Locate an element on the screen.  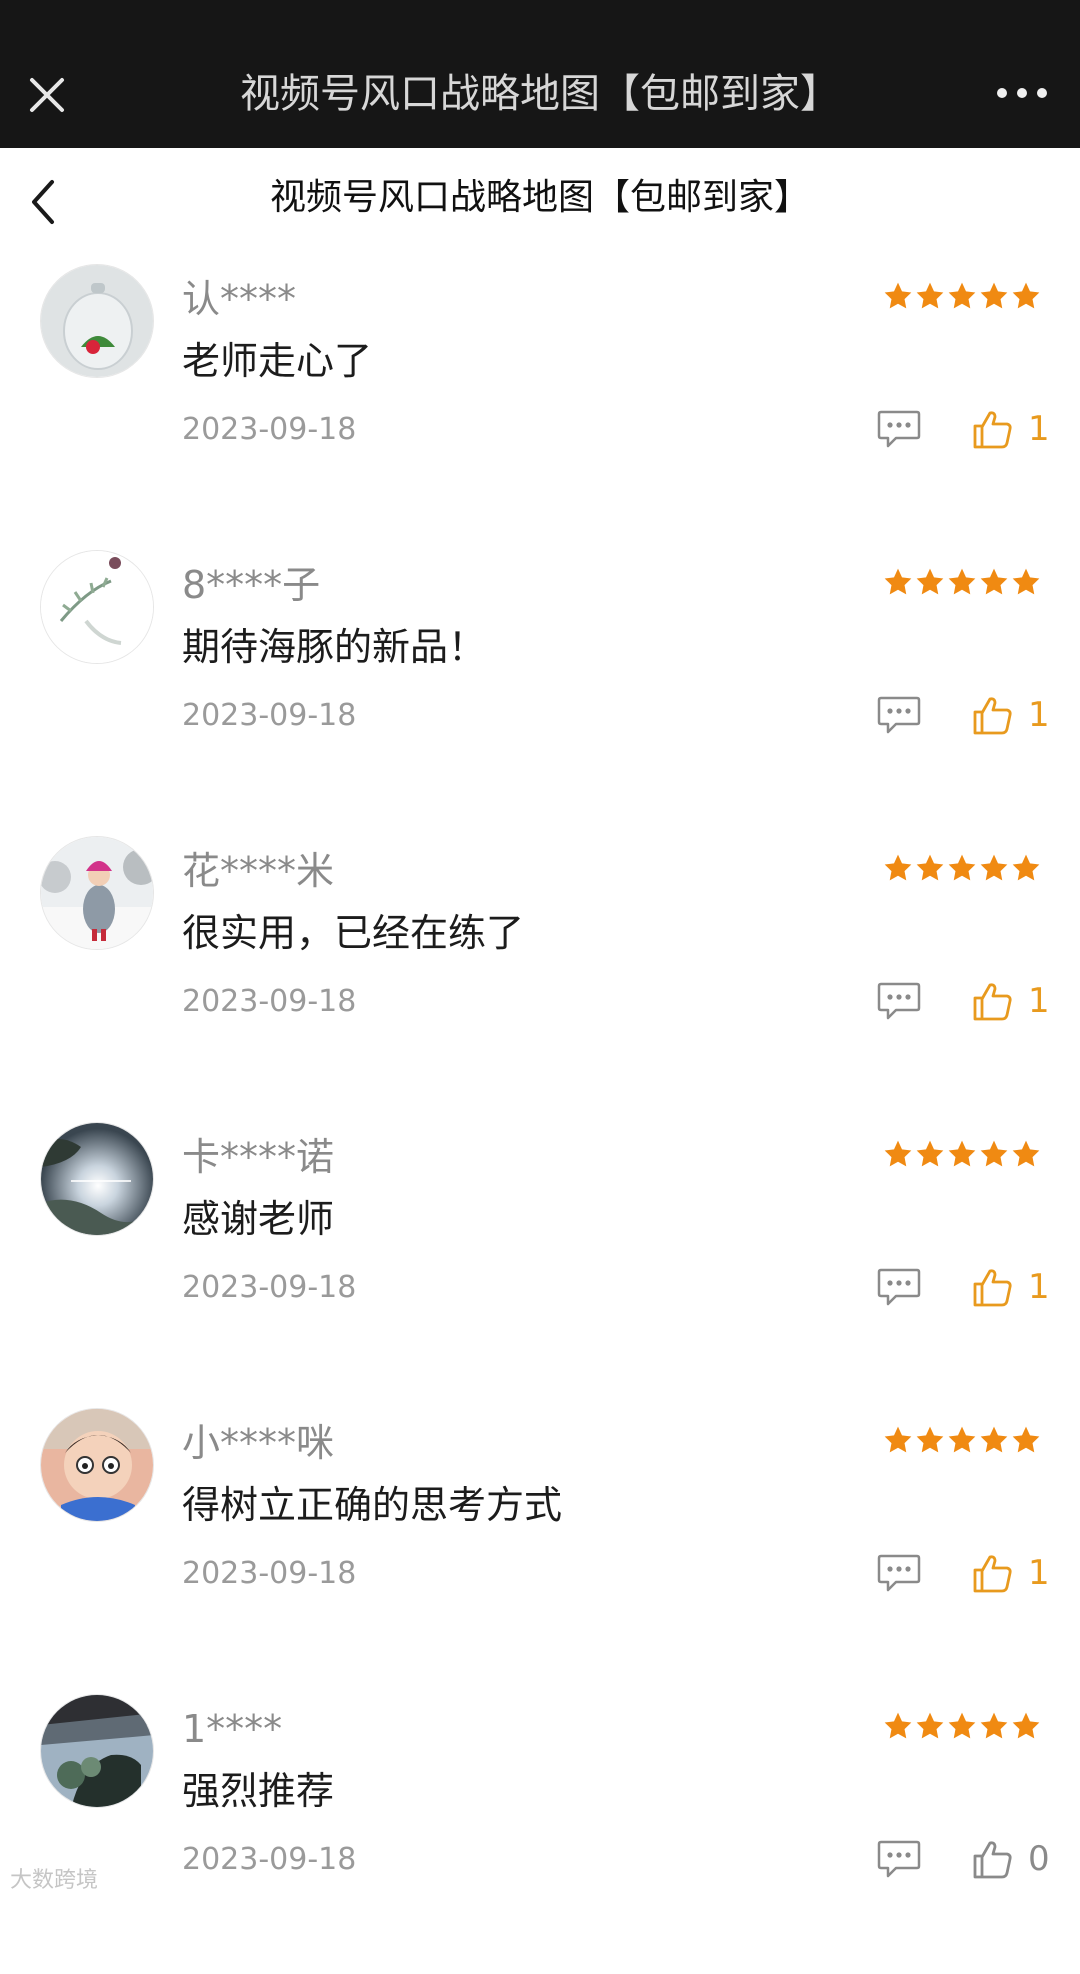
review-comment: 强烈推荐 is located at coordinates (258, 1791).